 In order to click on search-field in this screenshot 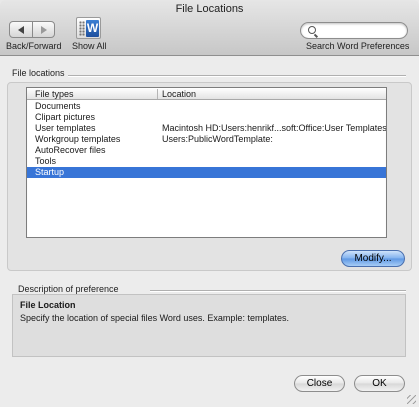, I will do `click(354, 30)`.